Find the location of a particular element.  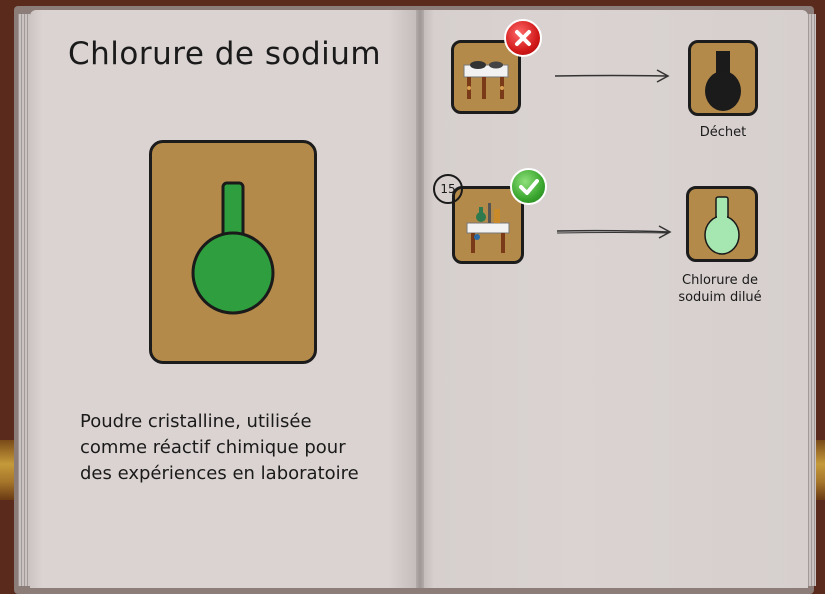

book-spine is located at coordinates (420, 299).